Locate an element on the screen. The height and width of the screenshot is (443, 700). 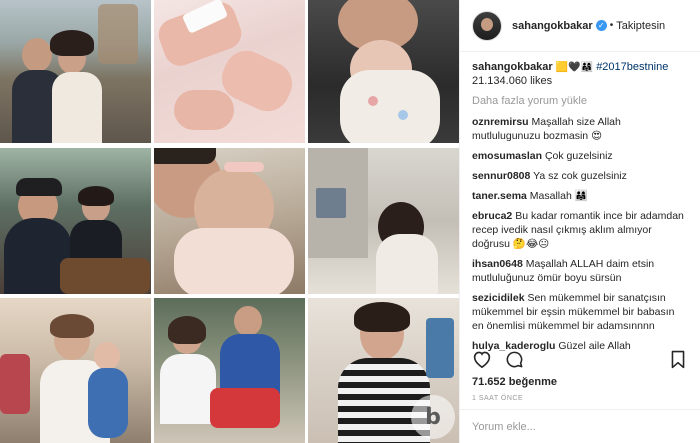
comment-icon is located at coordinates (514, 359).